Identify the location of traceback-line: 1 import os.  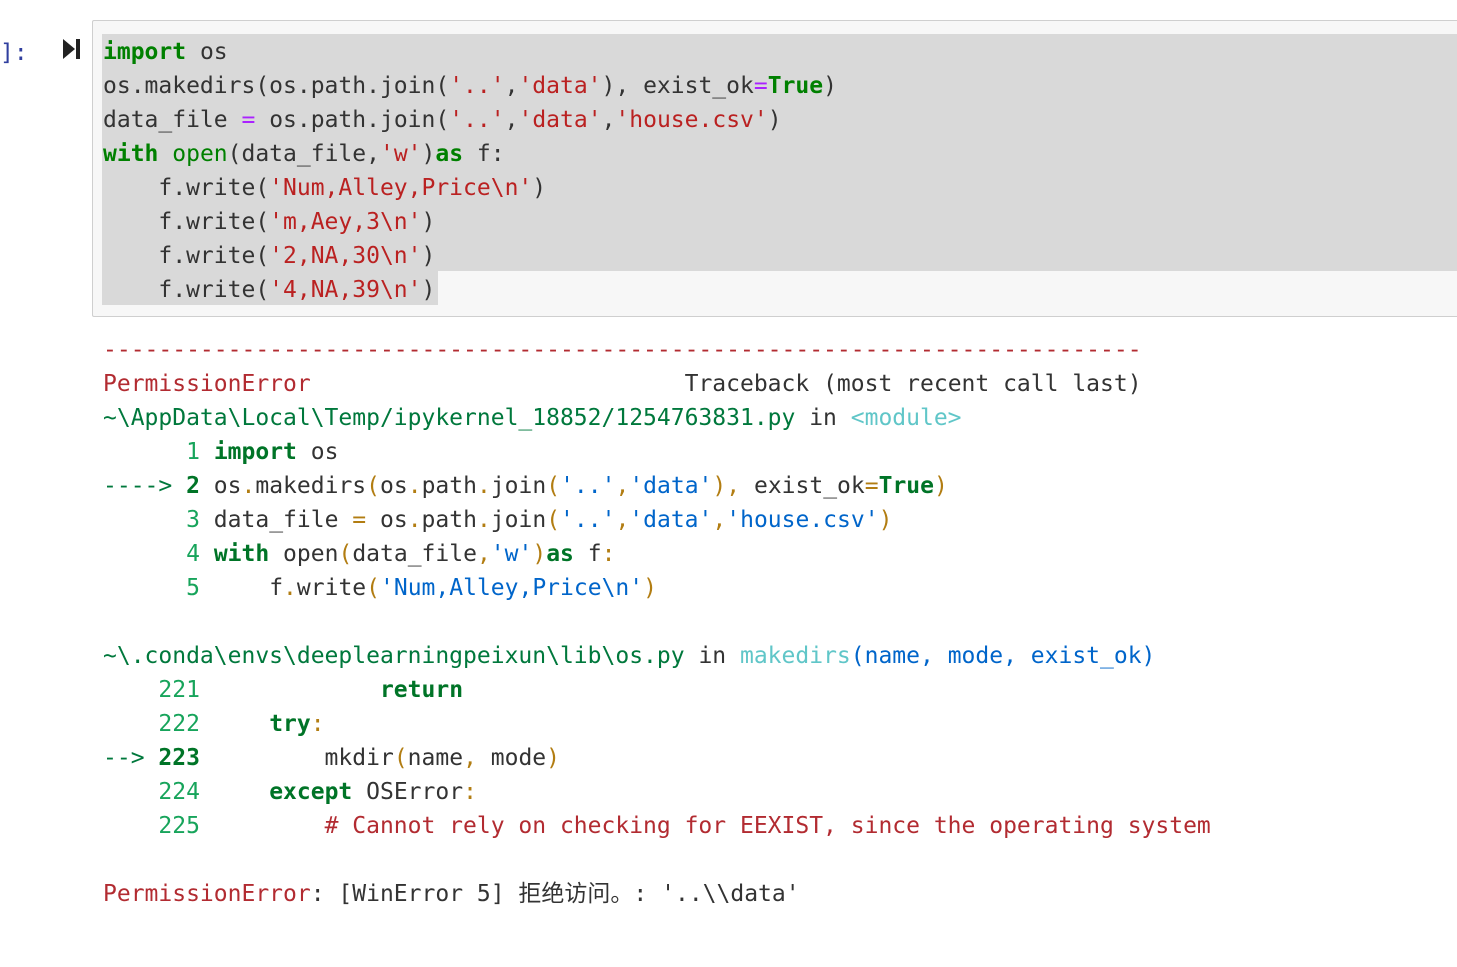
(220, 452).